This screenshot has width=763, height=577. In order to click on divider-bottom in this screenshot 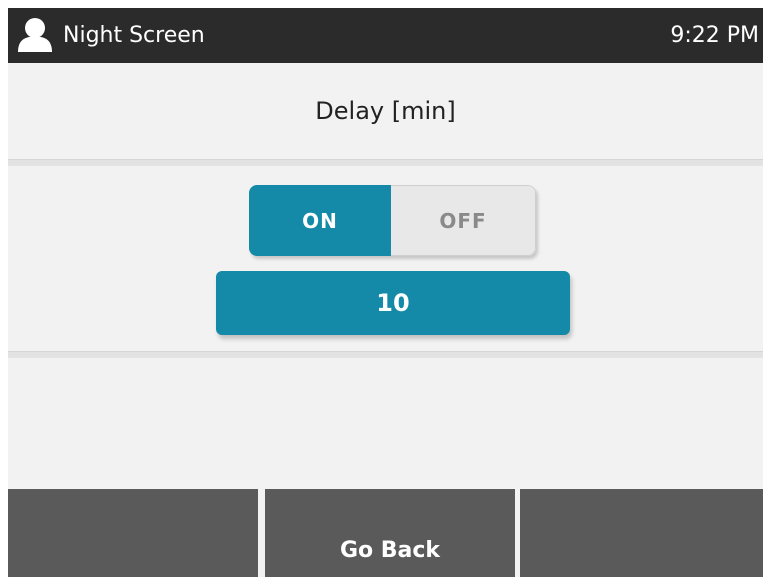, I will do `click(385, 354)`.